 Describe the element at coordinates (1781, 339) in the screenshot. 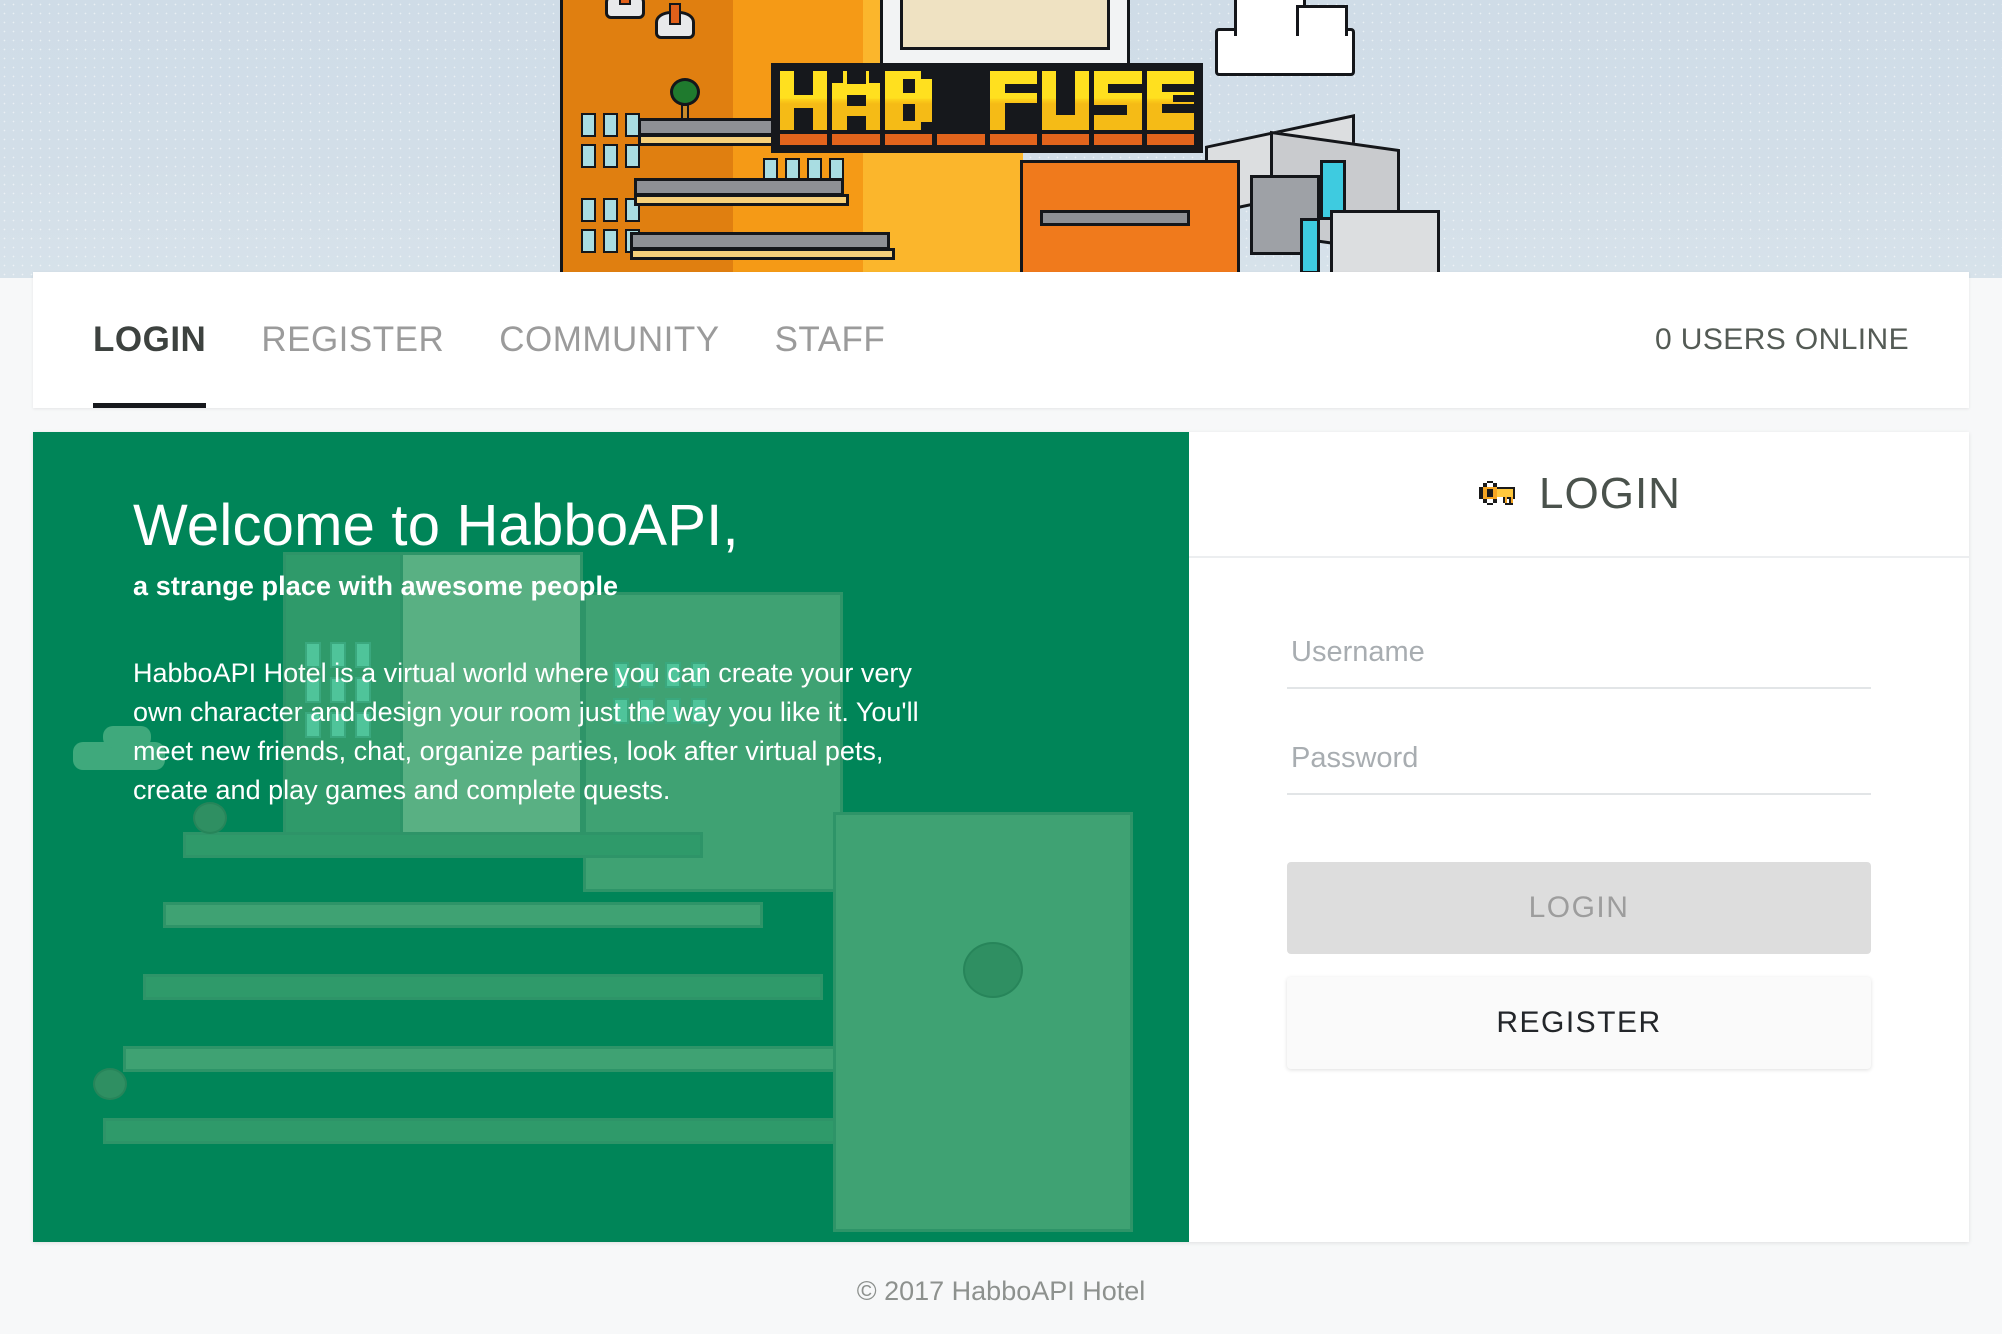

I see `users-online-counter: 0 USERS ONLINE` at that location.